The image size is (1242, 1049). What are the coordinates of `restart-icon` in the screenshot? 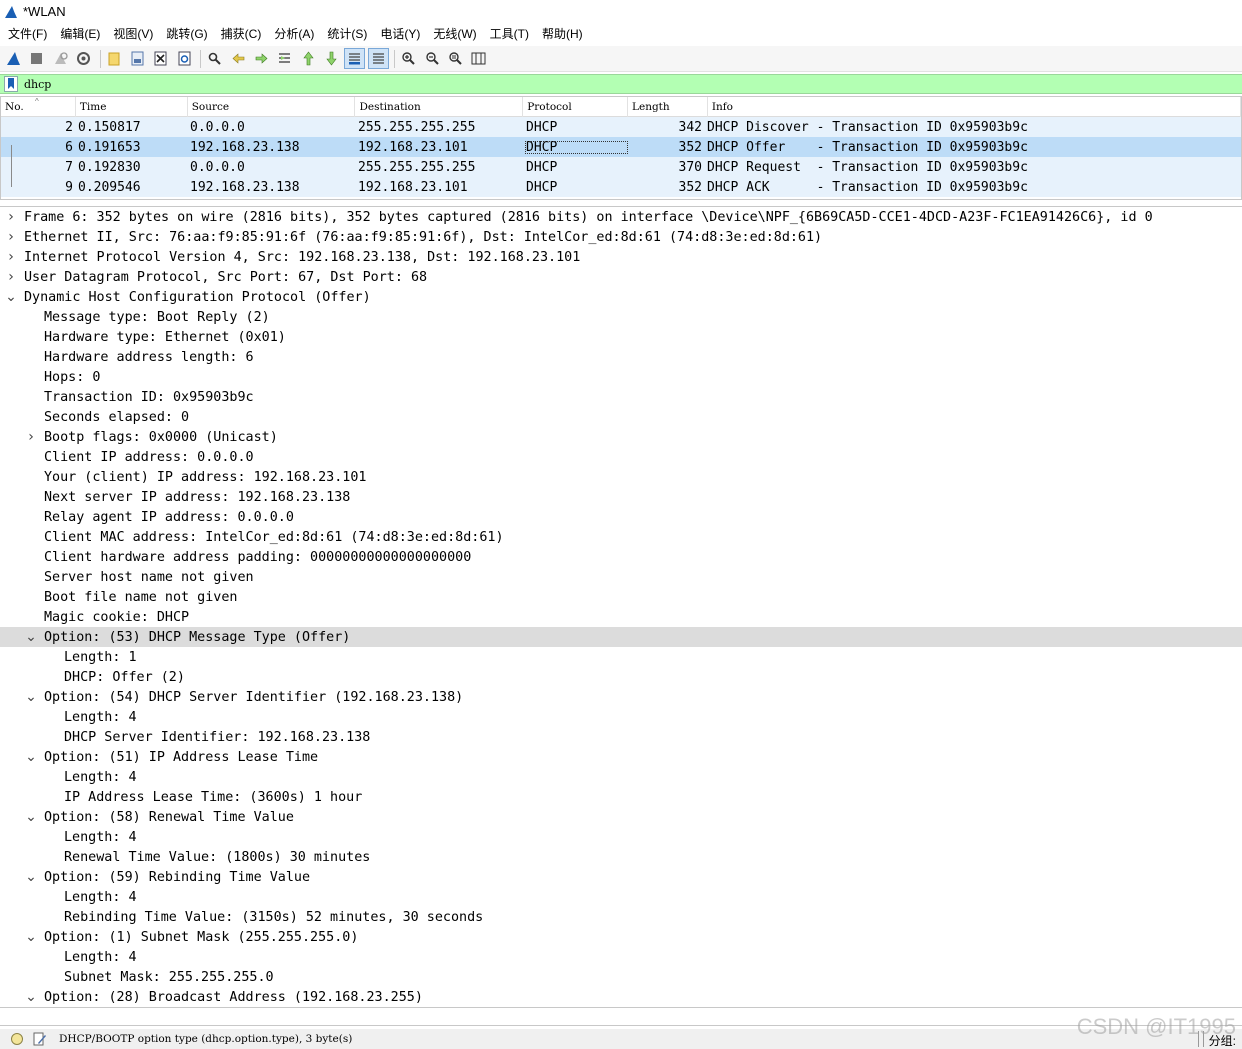 It's located at (60, 58).